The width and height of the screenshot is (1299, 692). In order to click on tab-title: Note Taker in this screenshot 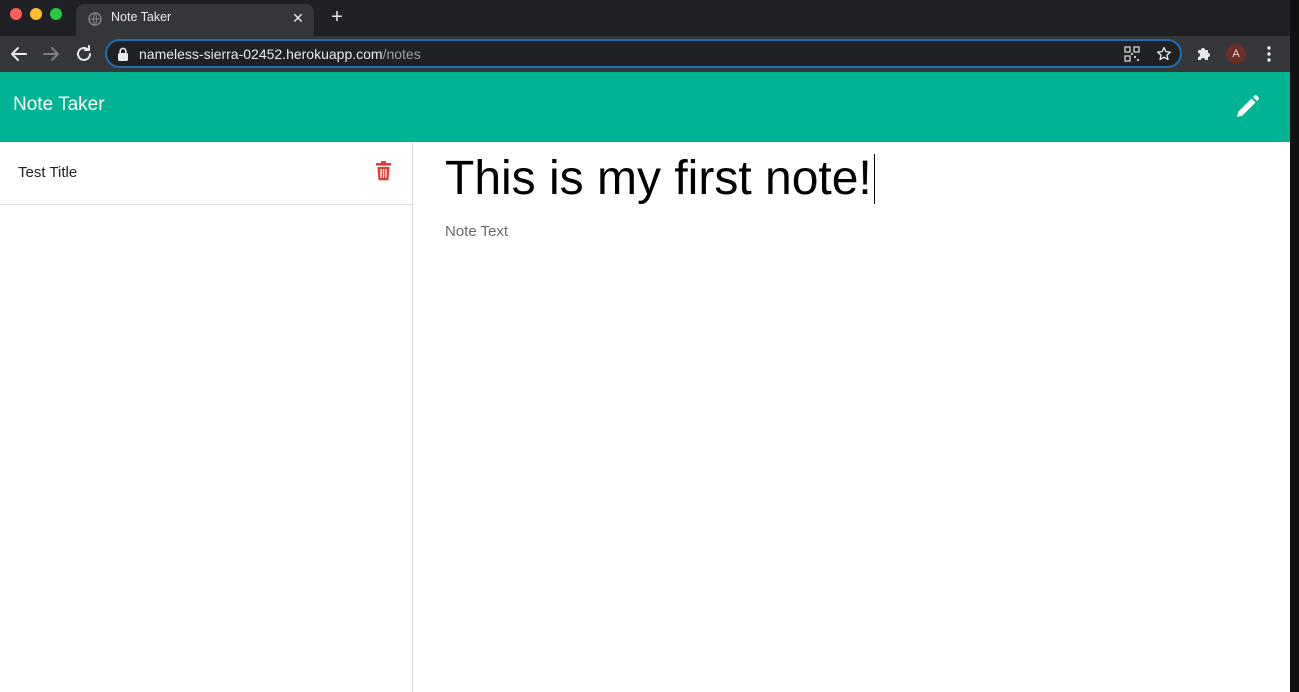, I will do `click(141, 17)`.